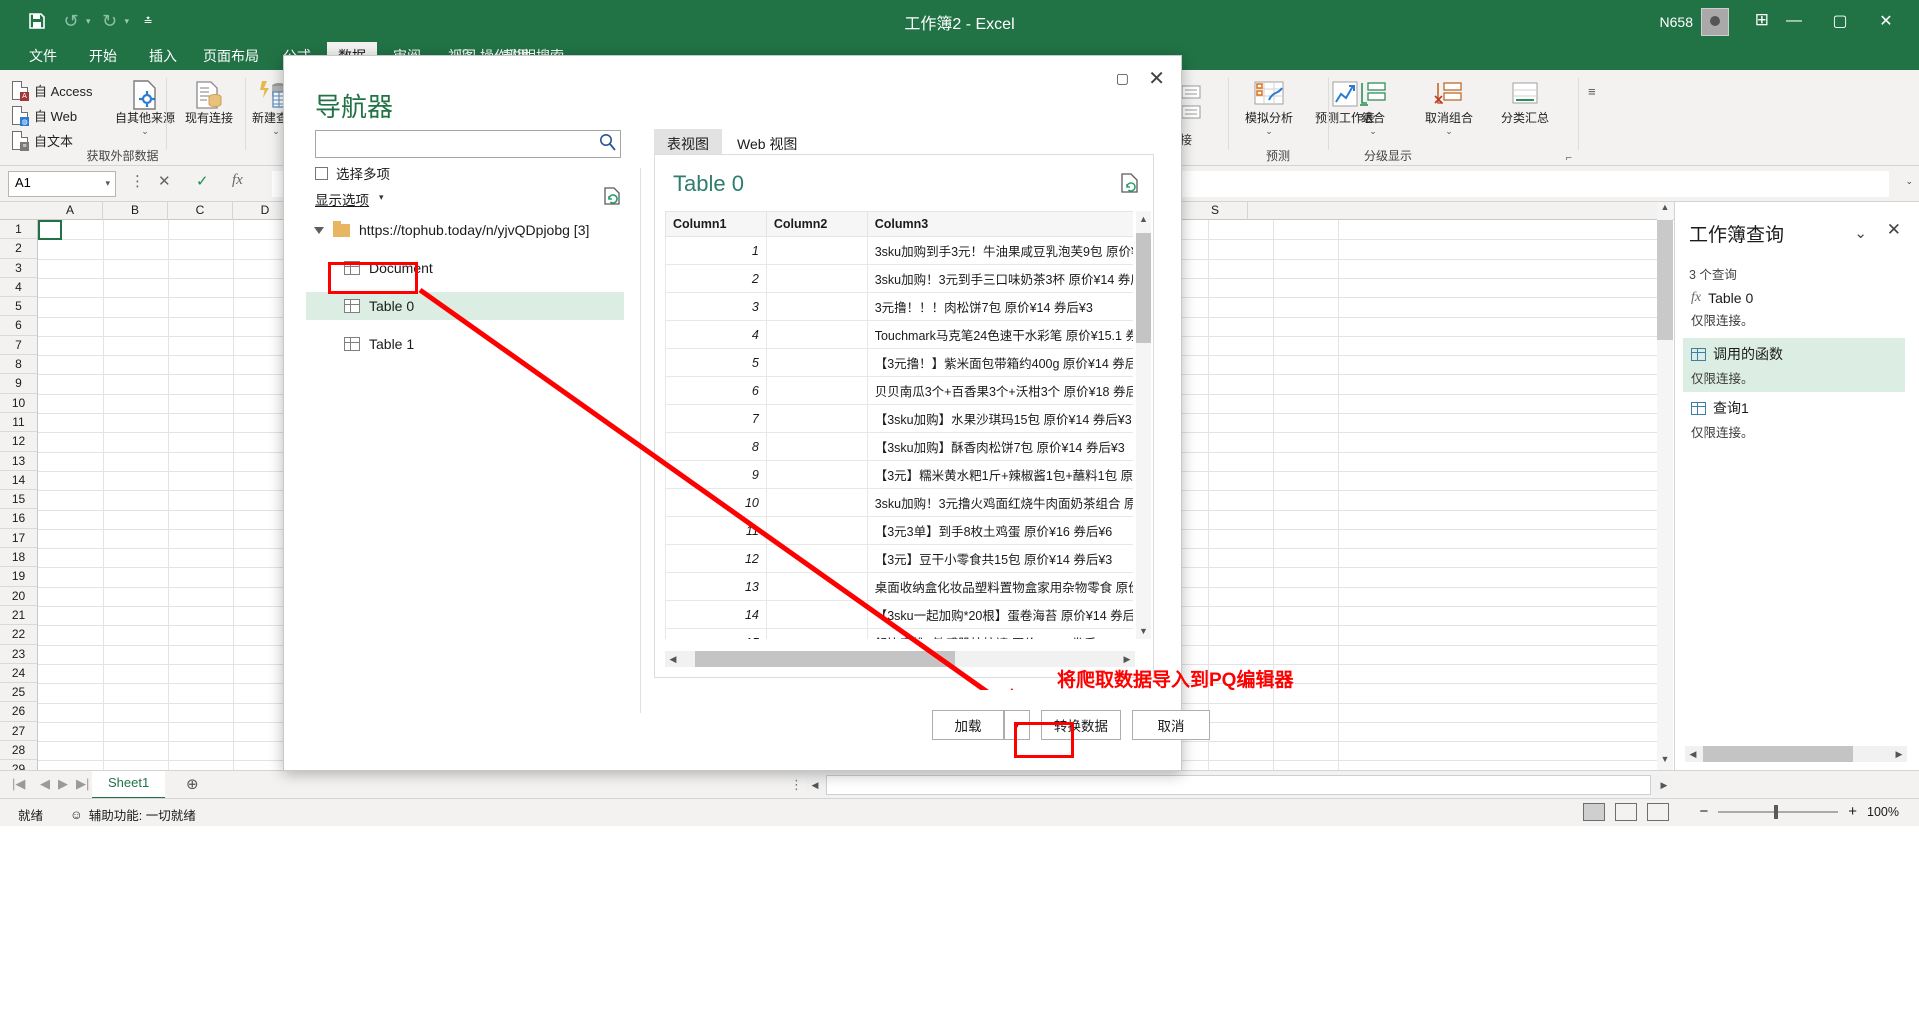  What do you see at coordinates (1569, 158) in the screenshot?
I see `outline-dialog-launcher: ⌐` at bounding box center [1569, 158].